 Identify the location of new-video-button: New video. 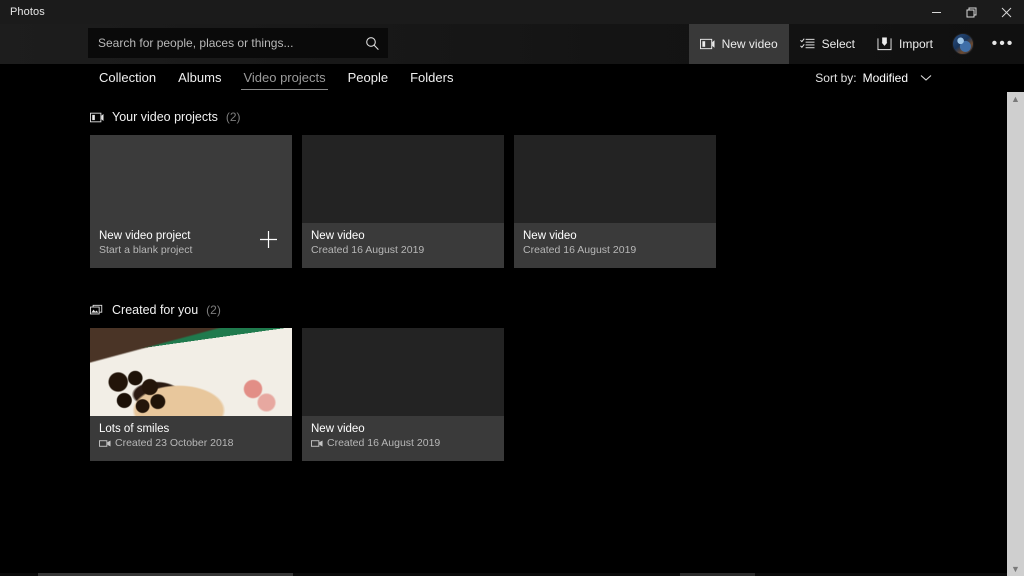
(738, 44).